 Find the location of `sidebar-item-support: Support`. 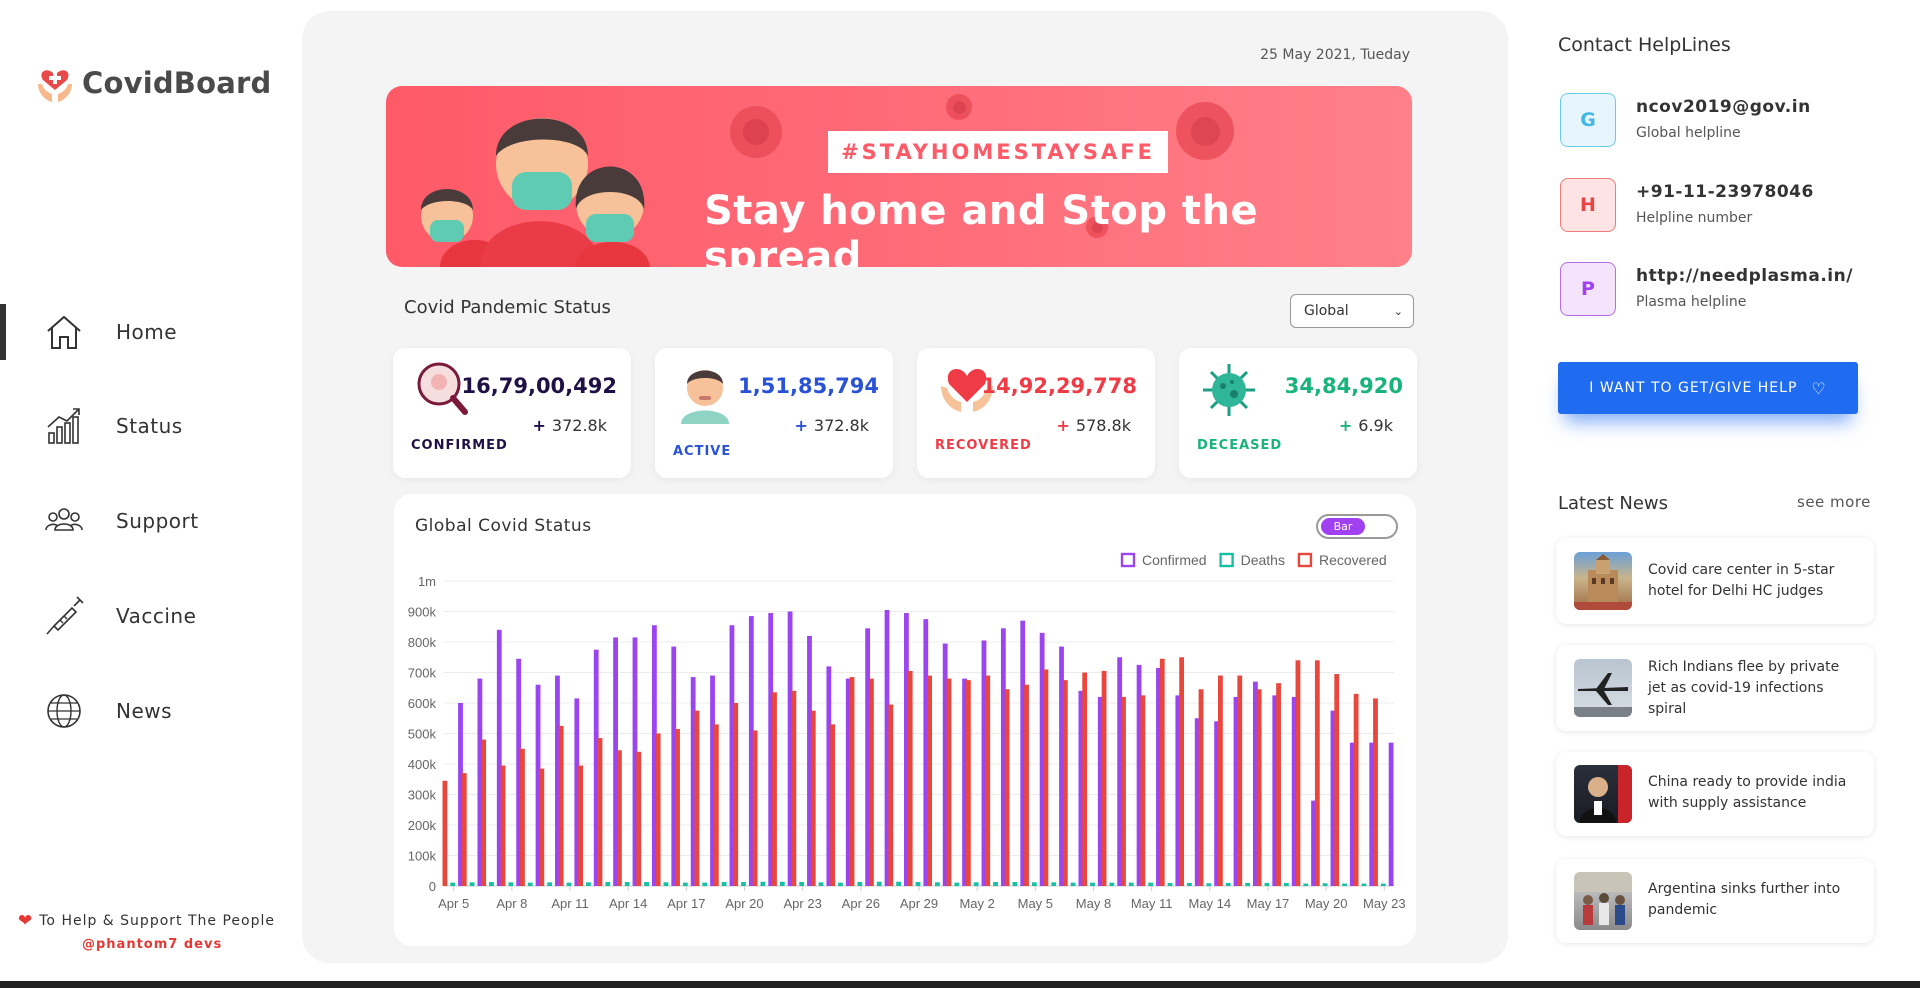

sidebar-item-support: Support is located at coordinates (121, 521).